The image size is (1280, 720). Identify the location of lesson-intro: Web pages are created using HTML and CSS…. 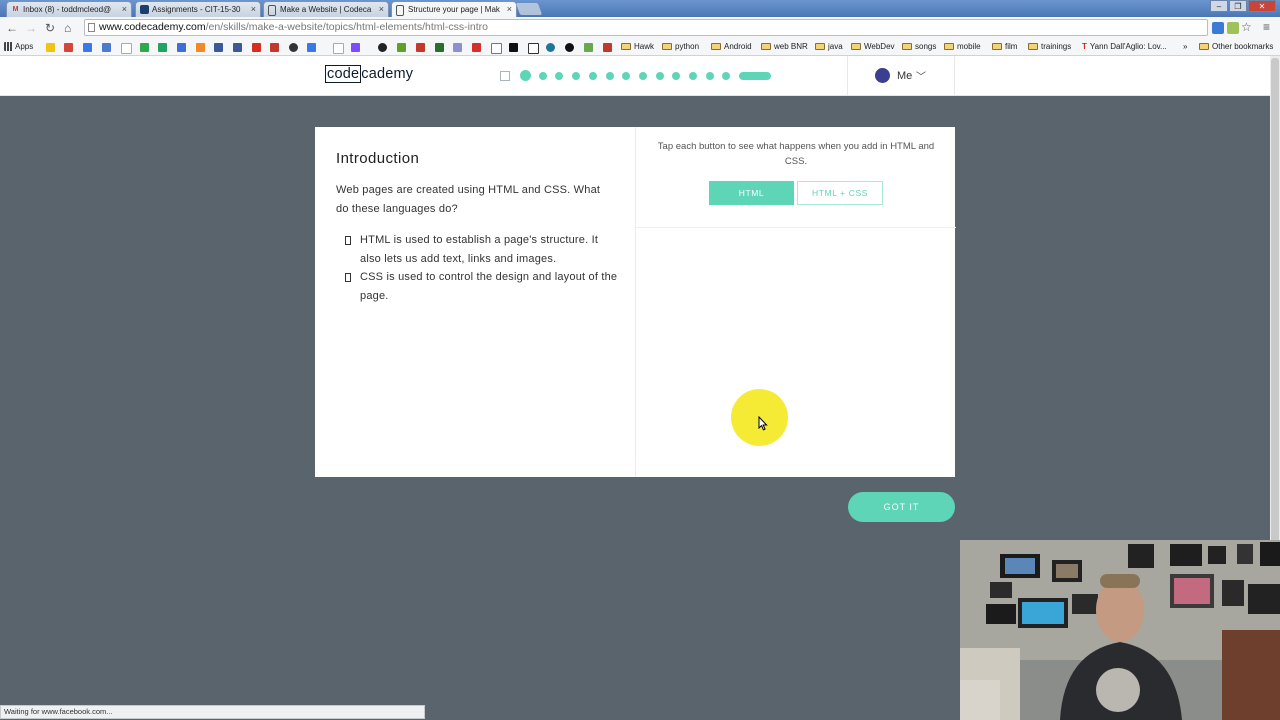
(468, 199).